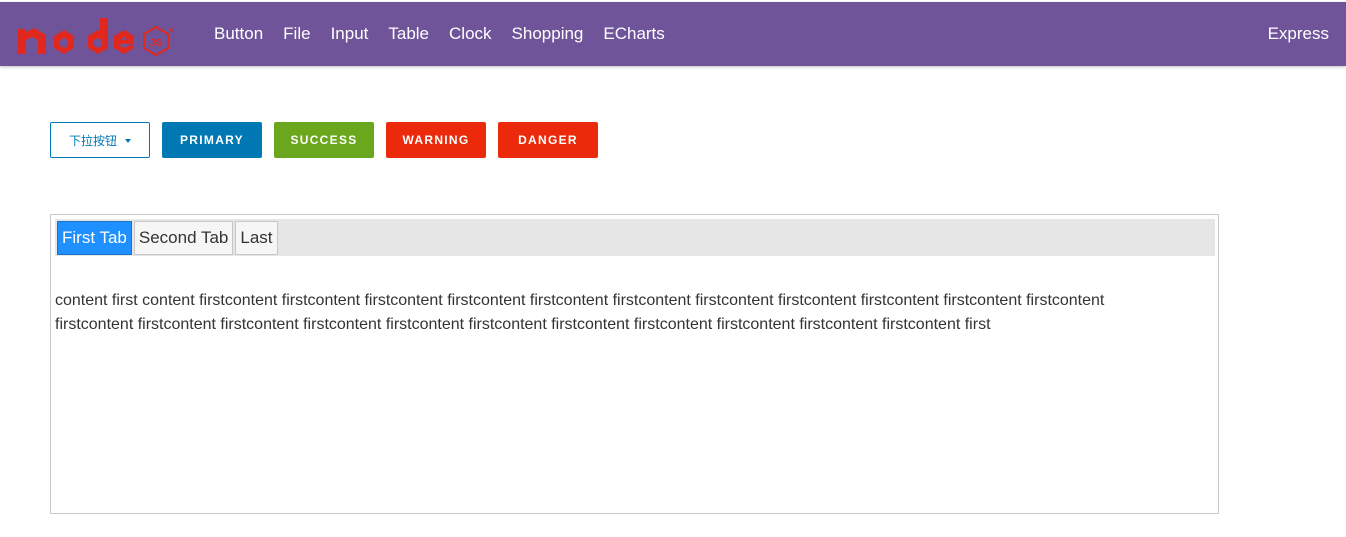 This screenshot has width=1346, height=537. Describe the element at coordinates (548, 34) in the screenshot. I see `nav-link-shopping: Shopping` at that location.